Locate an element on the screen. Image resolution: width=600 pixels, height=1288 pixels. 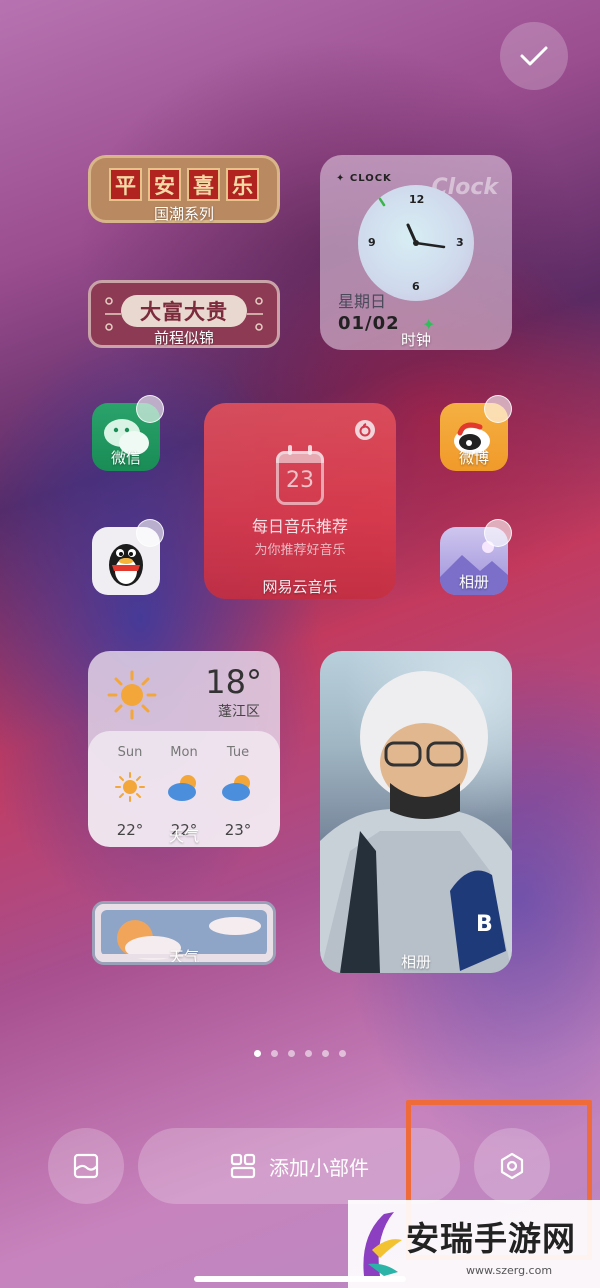
pingan-char: 平 is located at coordinates (125, 184).